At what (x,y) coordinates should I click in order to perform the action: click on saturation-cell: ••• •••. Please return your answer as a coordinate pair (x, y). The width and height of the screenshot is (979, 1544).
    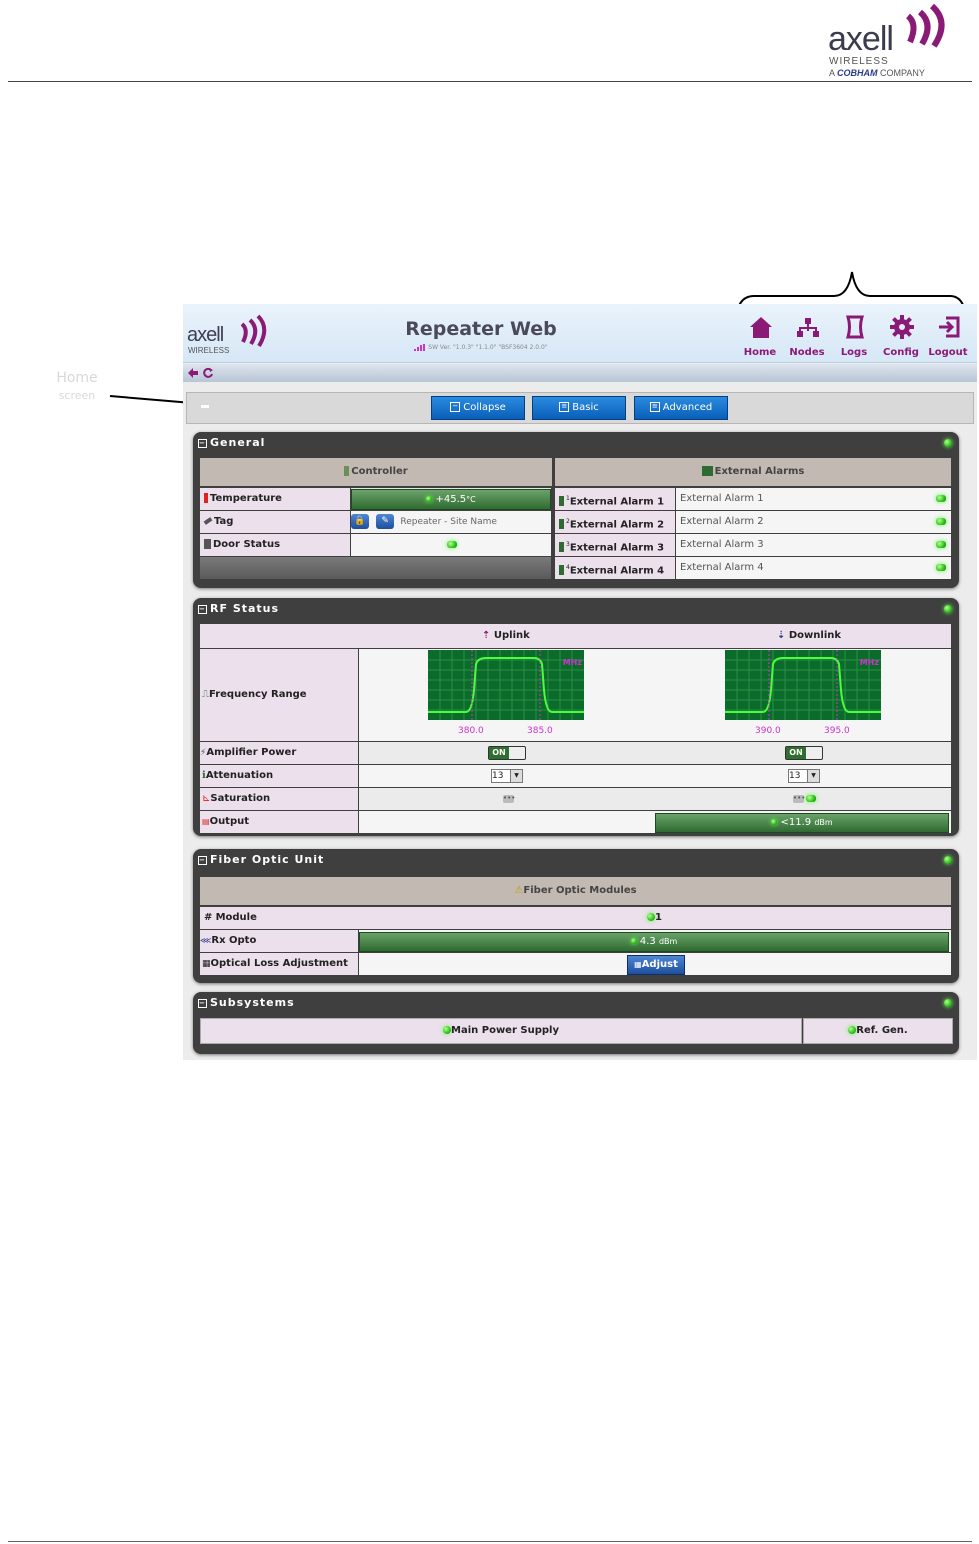
    Looking at the image, I should click on (655, 799).